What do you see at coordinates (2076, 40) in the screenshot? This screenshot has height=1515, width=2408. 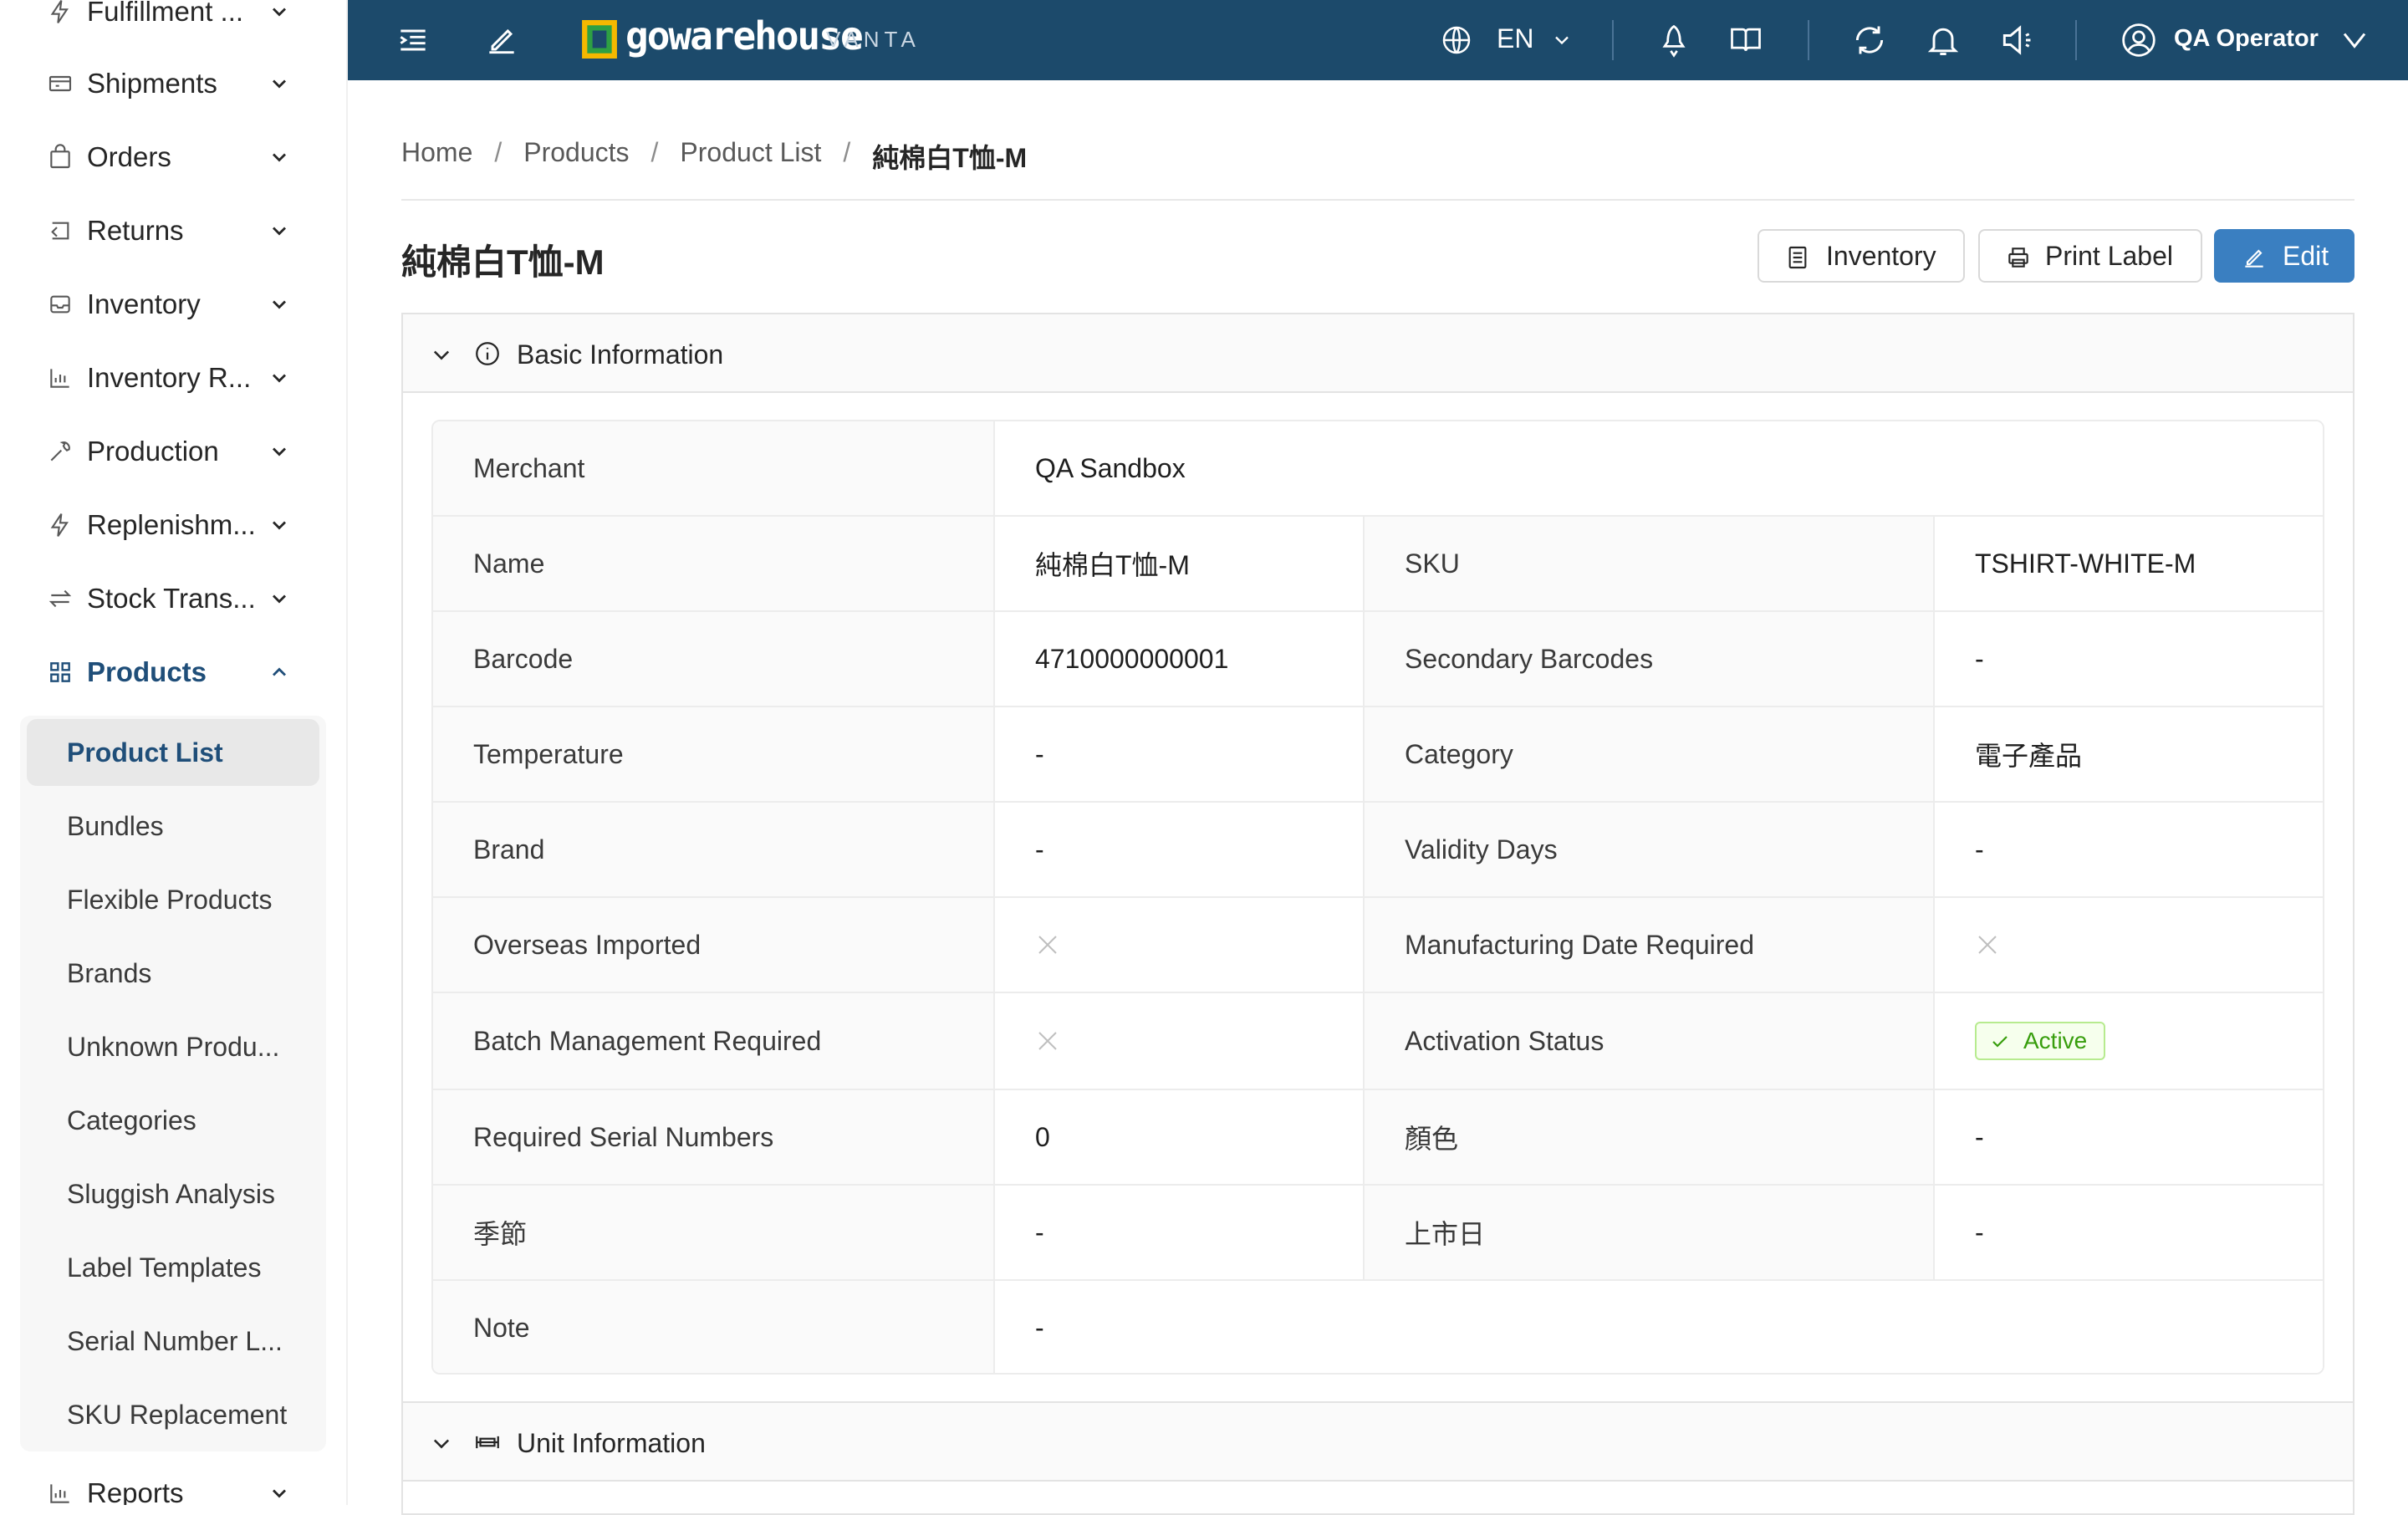 I see `header-divider` at bounding box center [2076, 40].